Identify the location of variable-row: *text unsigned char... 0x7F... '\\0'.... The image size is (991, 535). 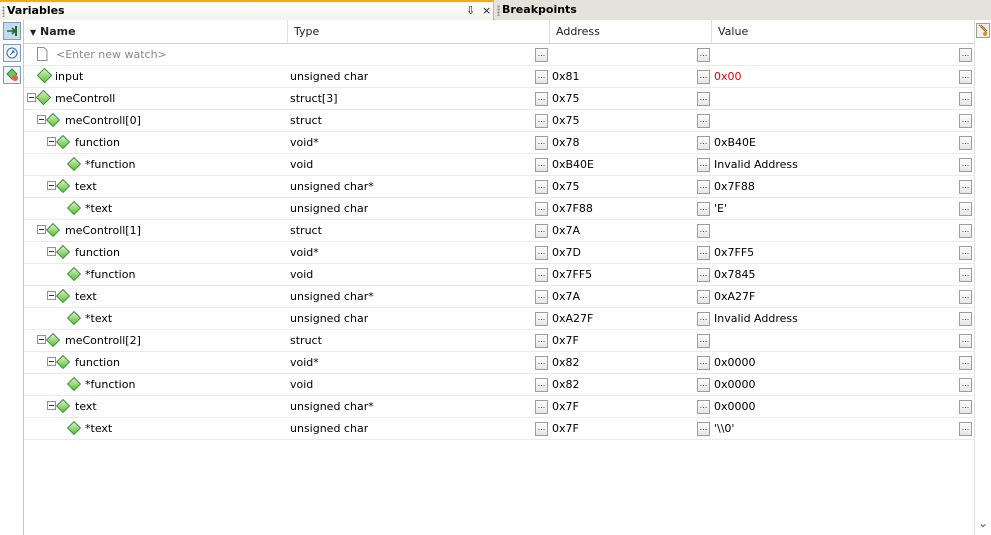
(499, 429).